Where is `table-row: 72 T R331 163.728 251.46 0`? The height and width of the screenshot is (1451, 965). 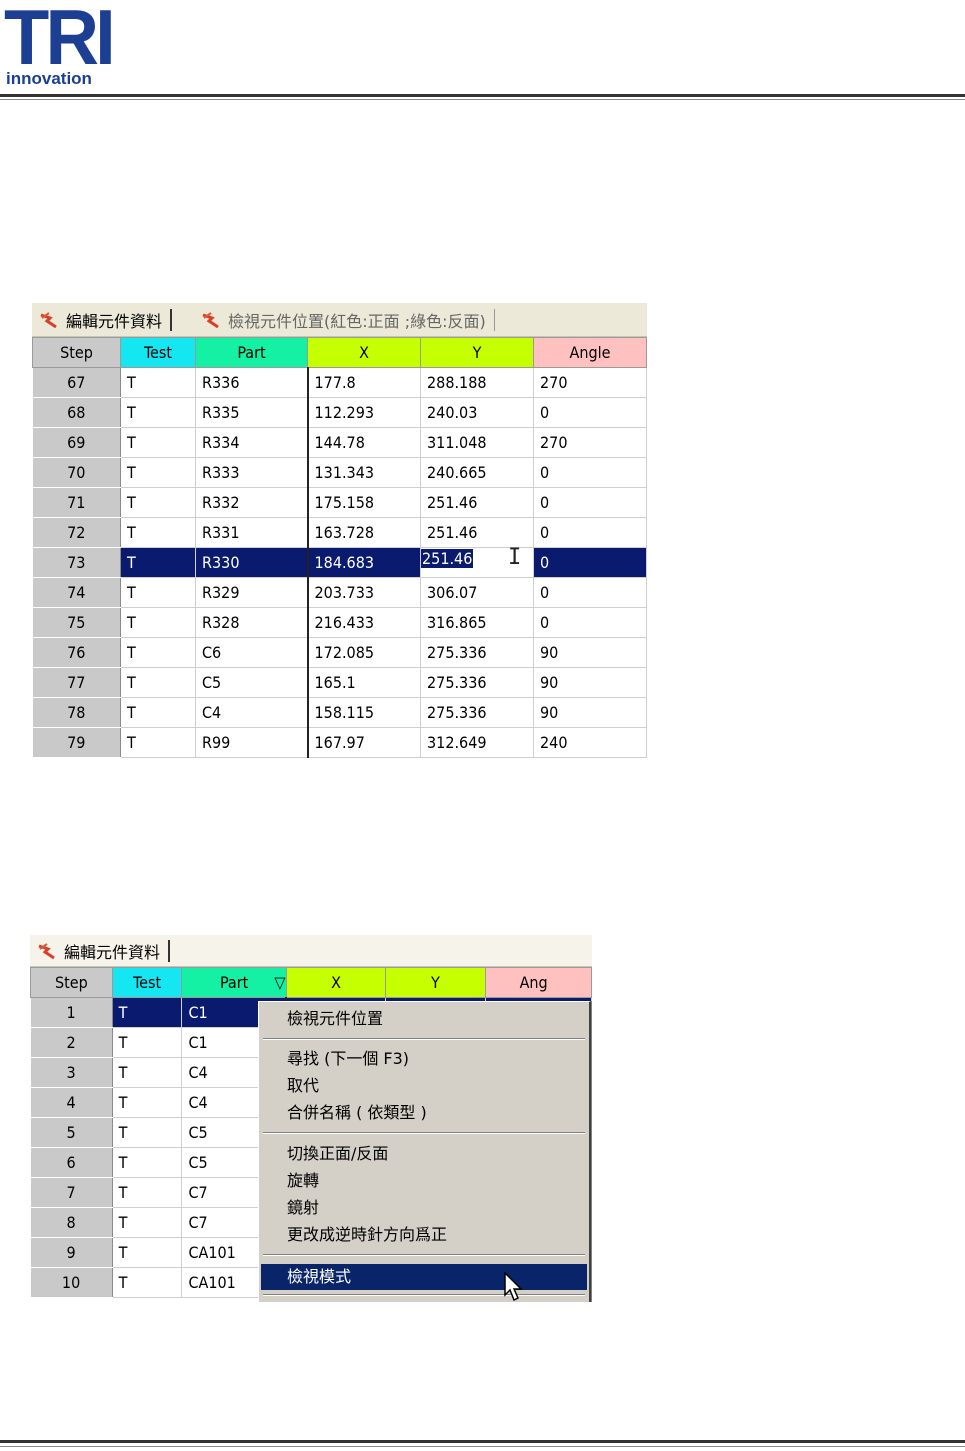 table-row: 72 T R331 163.728 251.46 0 is located at coordinates (339, 532).